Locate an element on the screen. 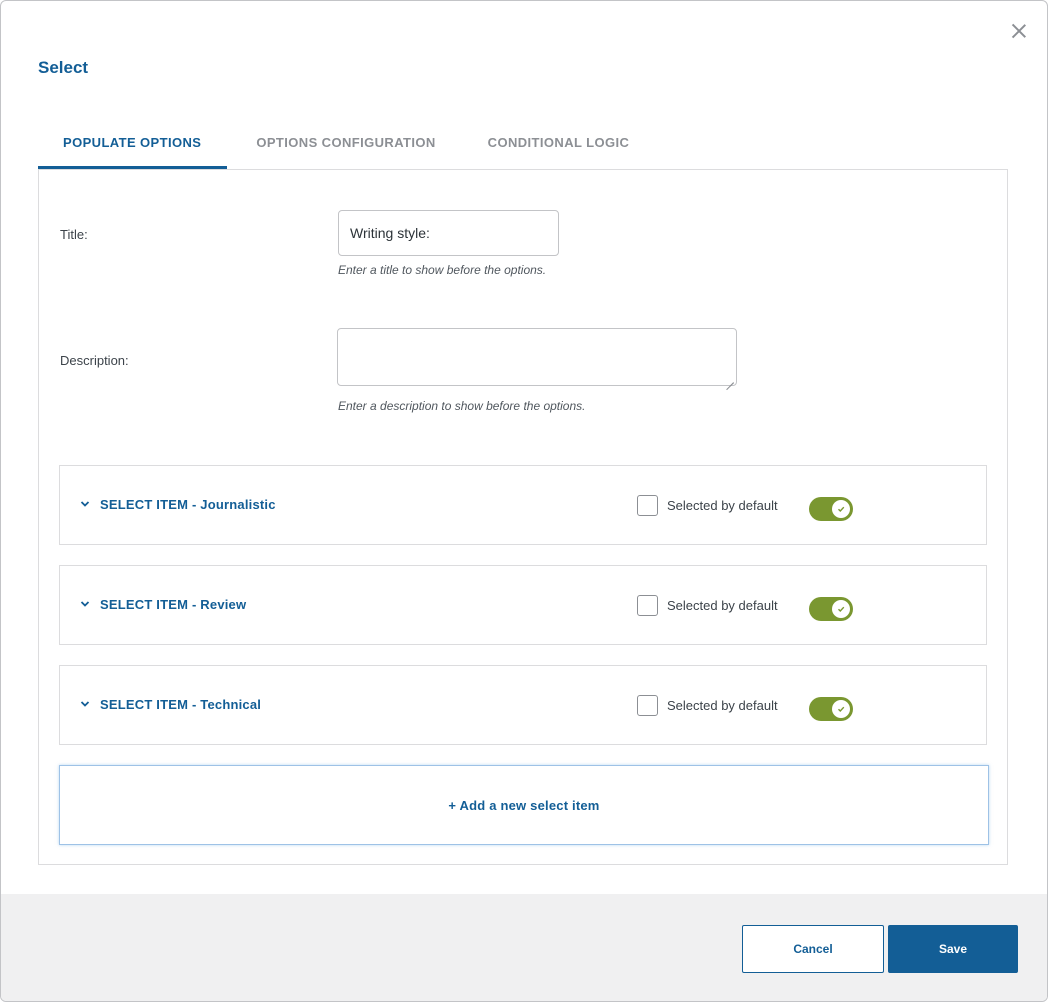  save-button: Save is located at coordinates (953, 949).